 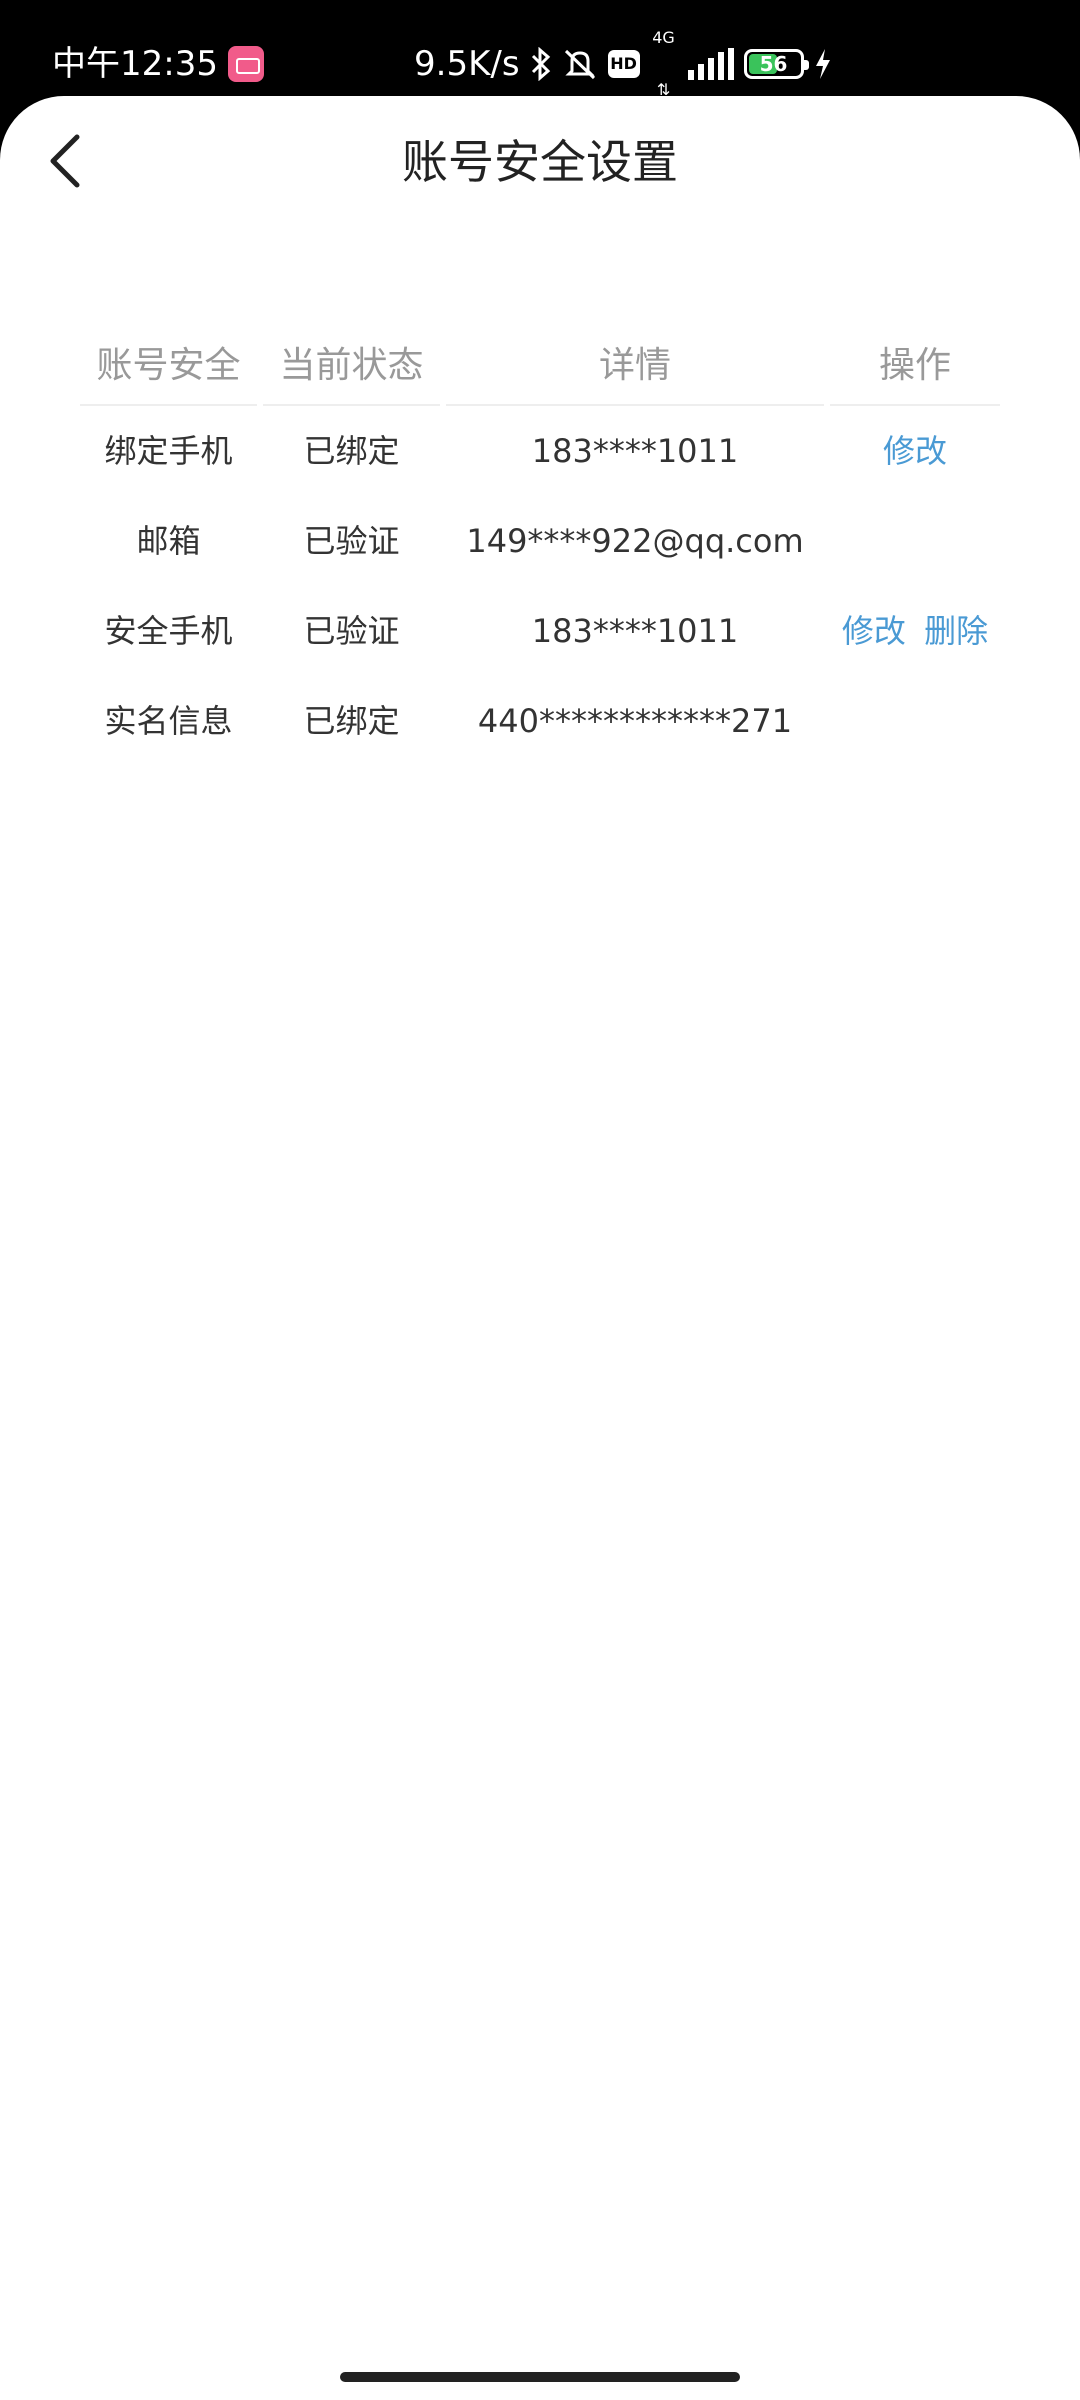 What do you see at coordinates (168, 541) in the screenshot?
I see `row-item: 邮箱` at bounding box center [168, 541].